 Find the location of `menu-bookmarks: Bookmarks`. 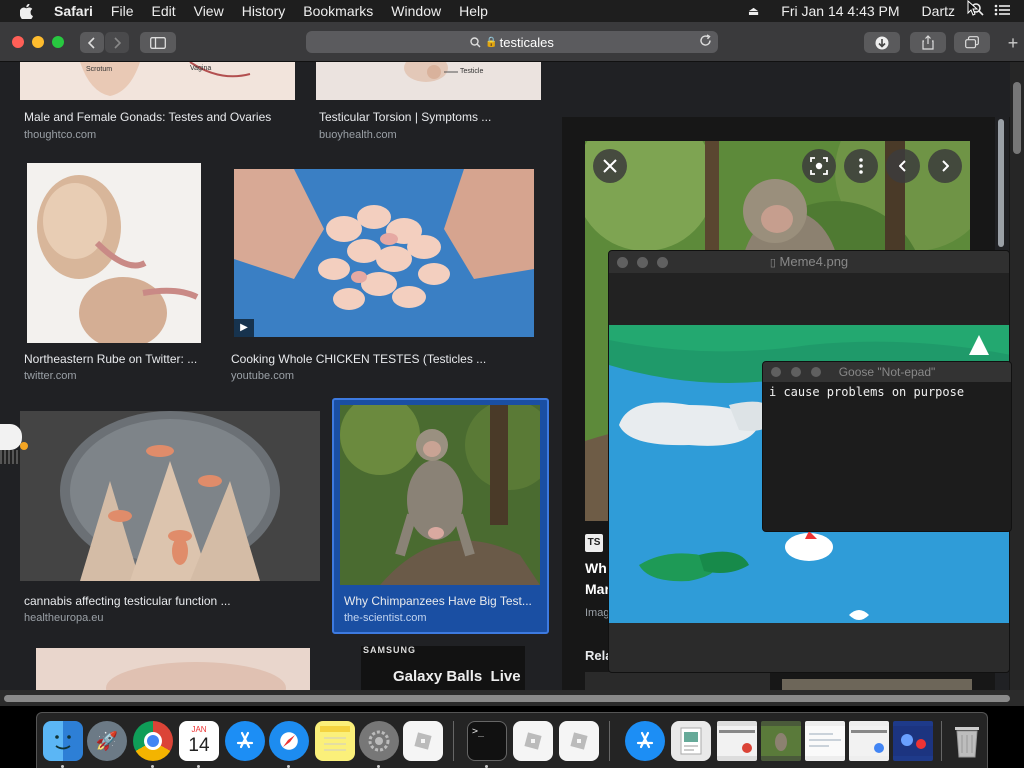

menu-bookmarks: Bookmarks is located at coordinates (338, 11).